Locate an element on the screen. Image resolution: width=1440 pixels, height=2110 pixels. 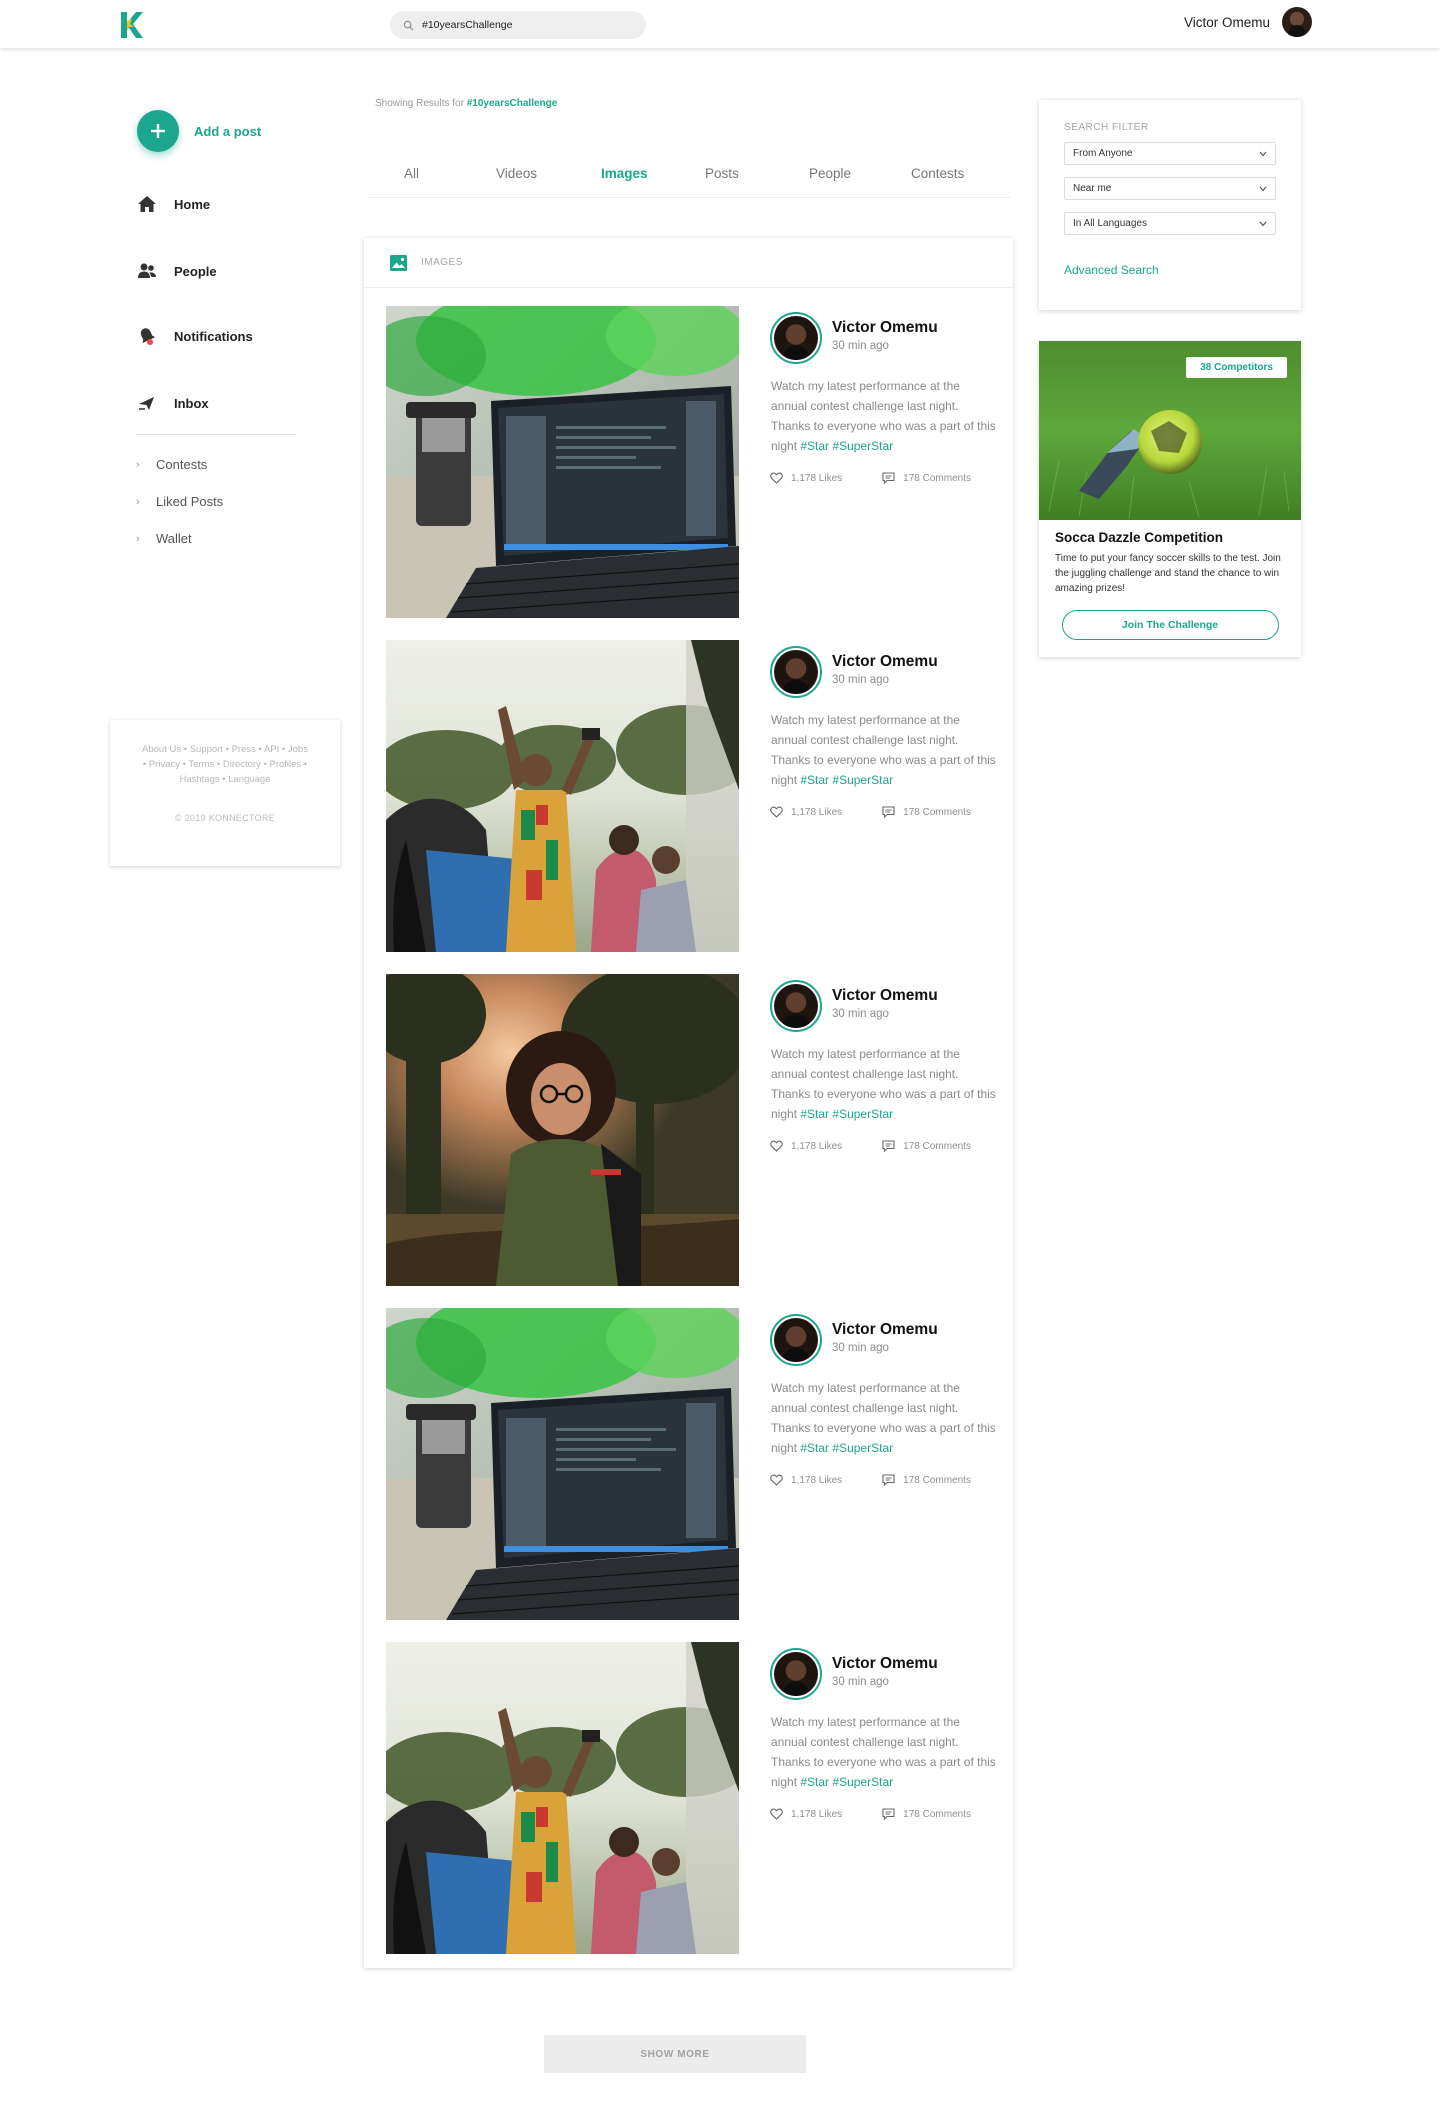
filter-title: SEARCH FILTER is located at coordinates (1106, 127).